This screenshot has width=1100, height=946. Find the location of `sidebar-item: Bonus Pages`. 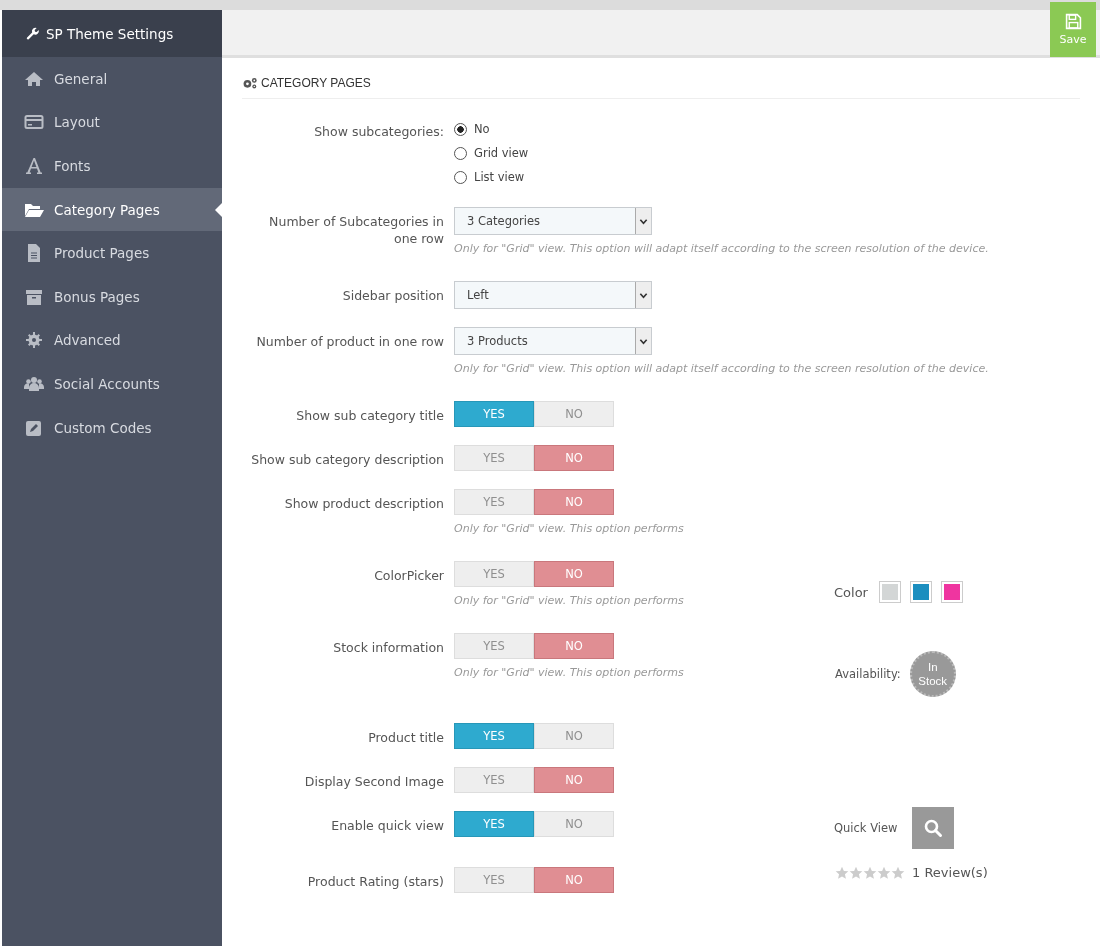

sidebar-item: Bonus Pages is located at coordinates (112, 296).